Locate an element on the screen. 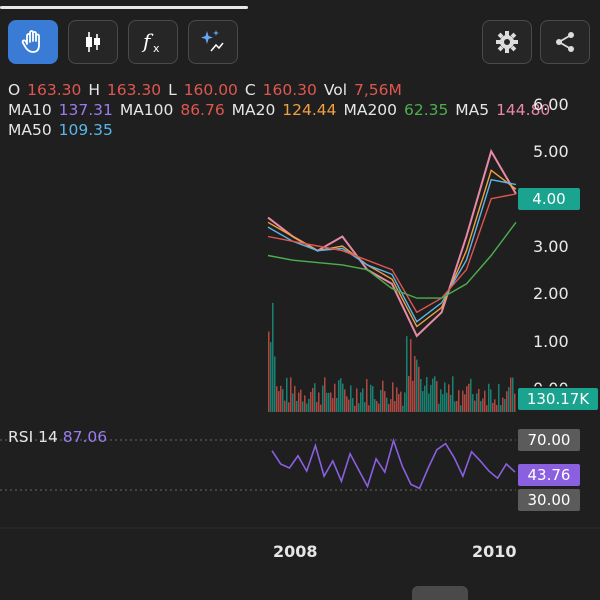  ma50-label: MA50 is located at coordinates (30, 130).